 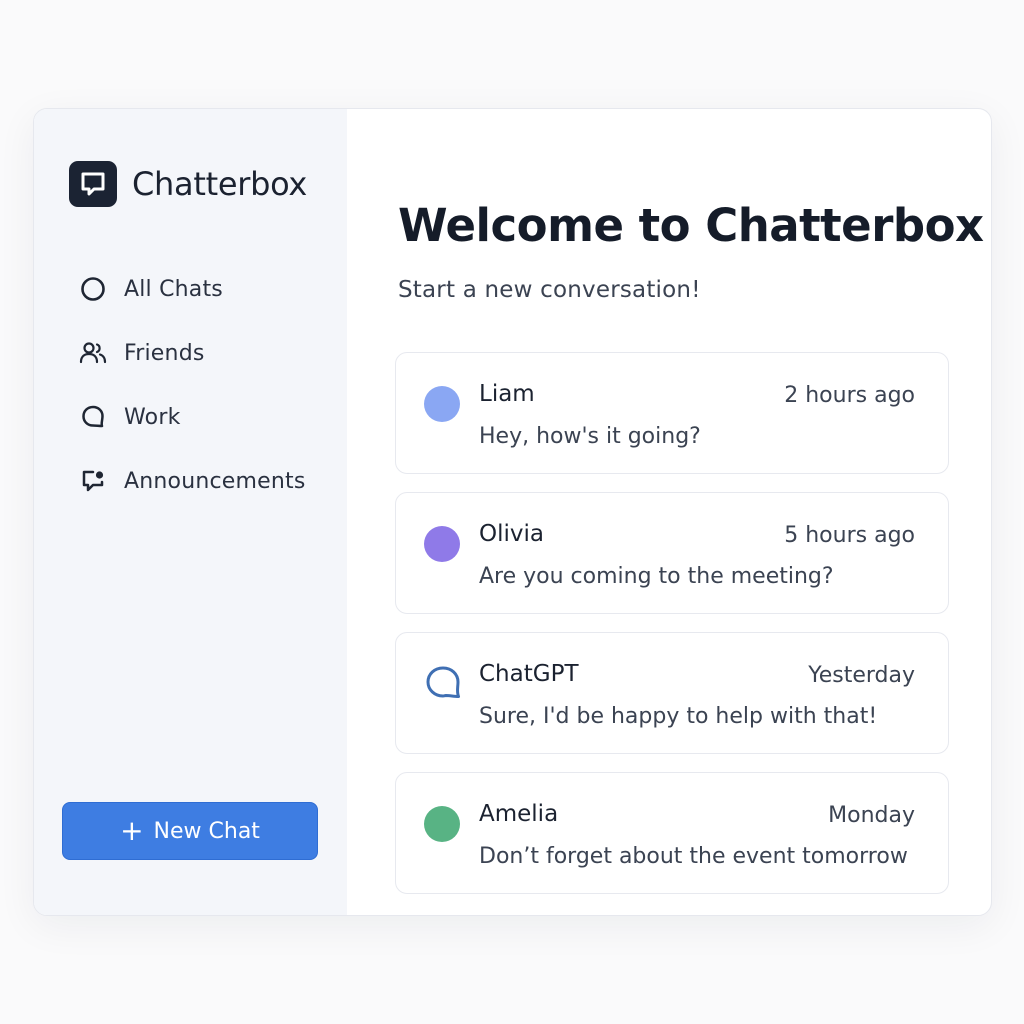 I want to click on brand: Chatterbox, so click(x=188, y=184).